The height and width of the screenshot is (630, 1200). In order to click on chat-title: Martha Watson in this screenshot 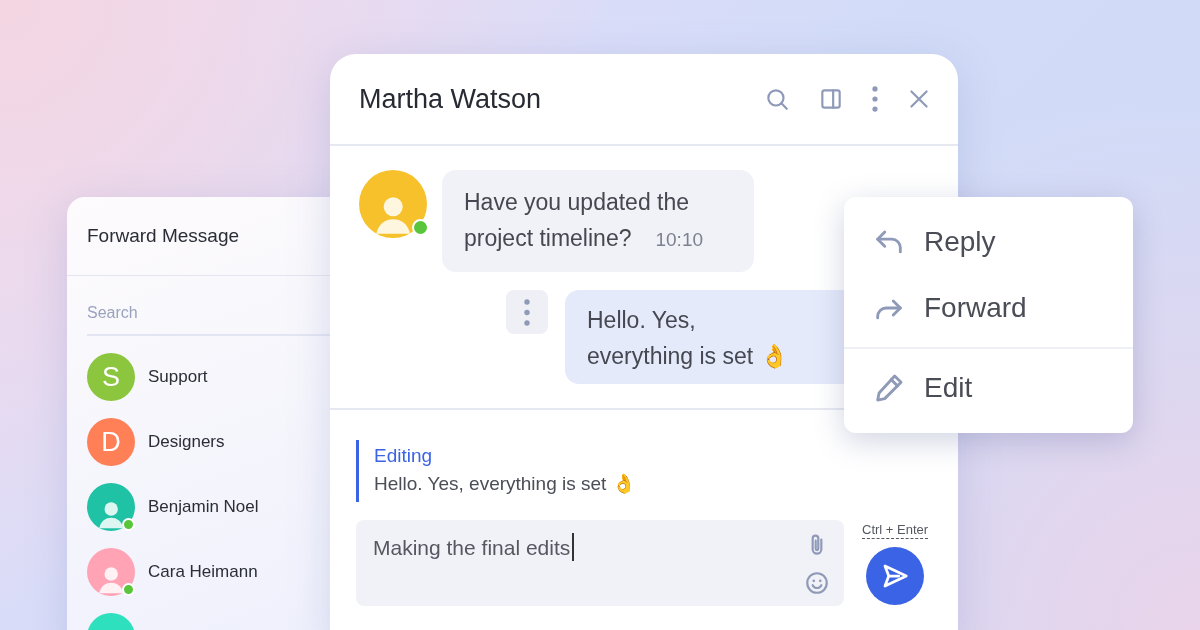, I will do `click(450, 99)`.